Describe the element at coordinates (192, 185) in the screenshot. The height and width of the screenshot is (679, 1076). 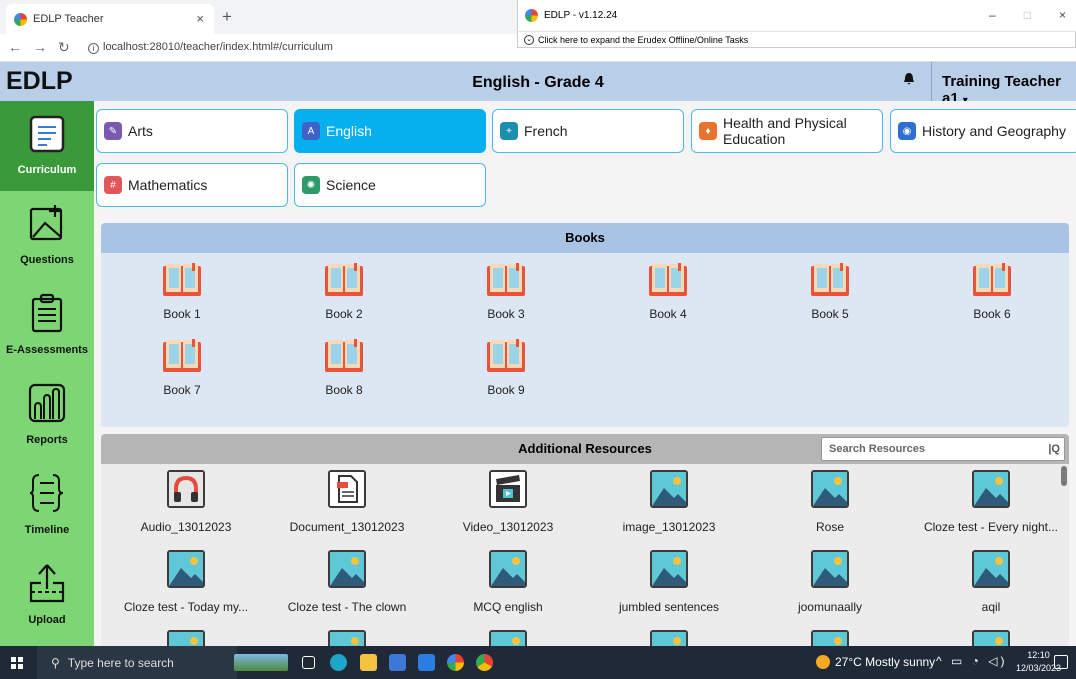
I see `subject-mathematics: # Mathematics` at that location.